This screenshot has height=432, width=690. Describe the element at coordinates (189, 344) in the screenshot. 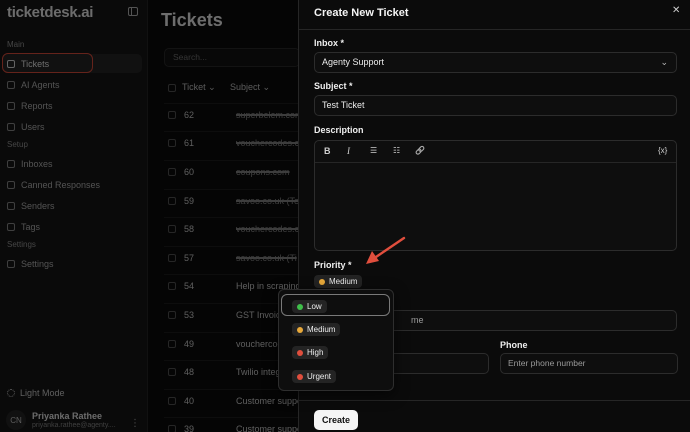

I see `ticket-id: 49` at that location.